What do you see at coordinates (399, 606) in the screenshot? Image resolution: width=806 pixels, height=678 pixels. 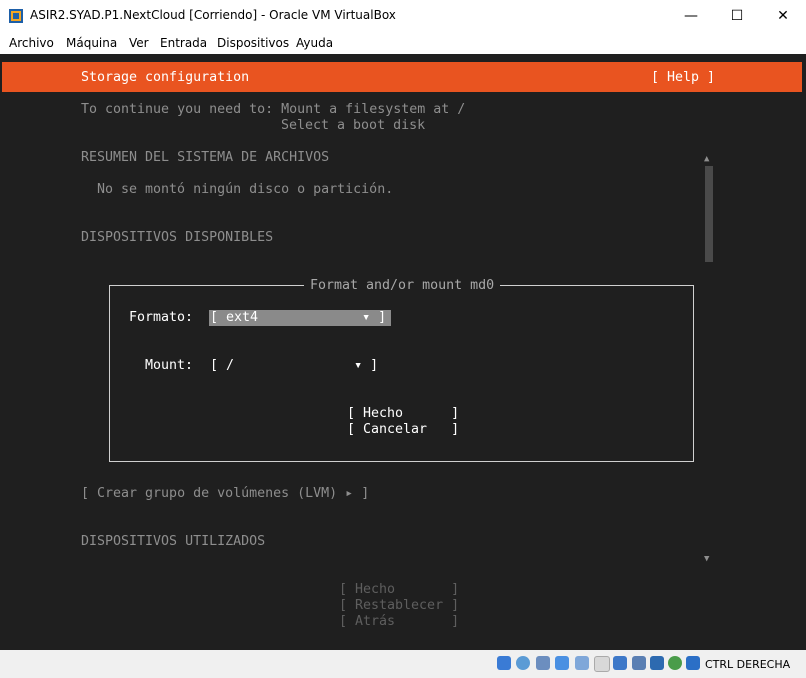 I see `footer-reset-button: [ Restablecer ]` at bounding box center [399, 606].